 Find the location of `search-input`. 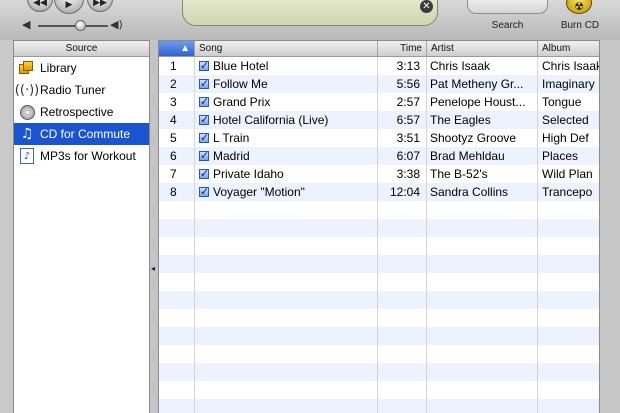

search-input is located at coordinates (507, 7).